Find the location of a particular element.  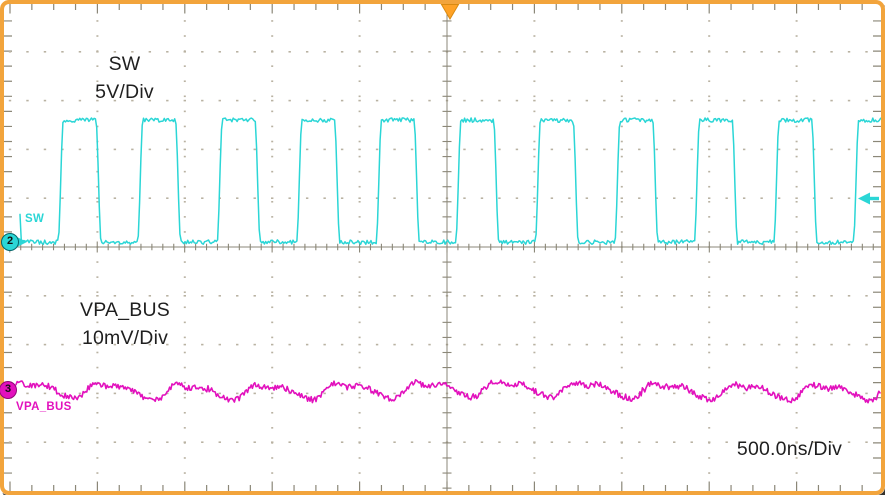

ch2-annotation-scale: 5V/Div is located at coordinates (124, 91).